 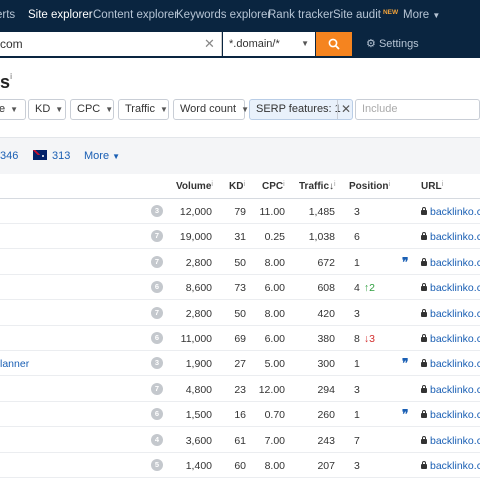 I want to click on position-value: 6, so click(x=357, y=237).